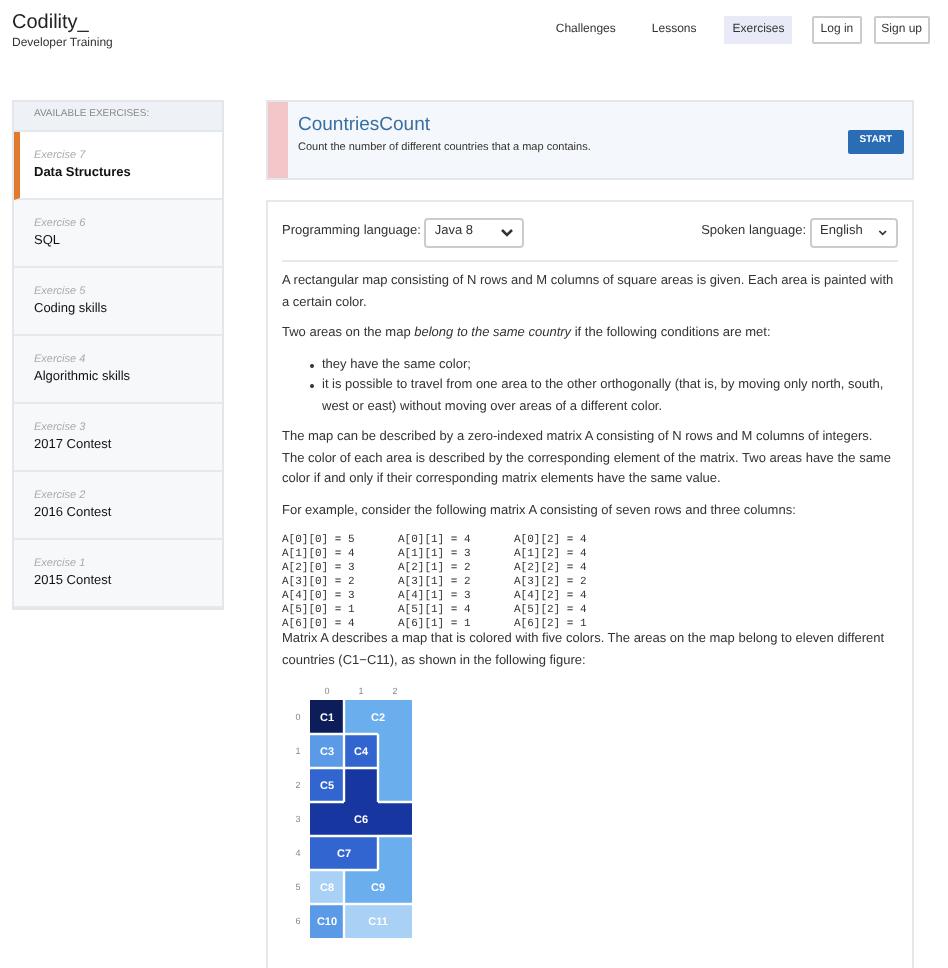 Image resolution: width=948 pixels, height=968 pixels. What do you see at coordinates (62, 24) in the screenshot?
I see `logo: Codility_` at bounding box center [62, 24].